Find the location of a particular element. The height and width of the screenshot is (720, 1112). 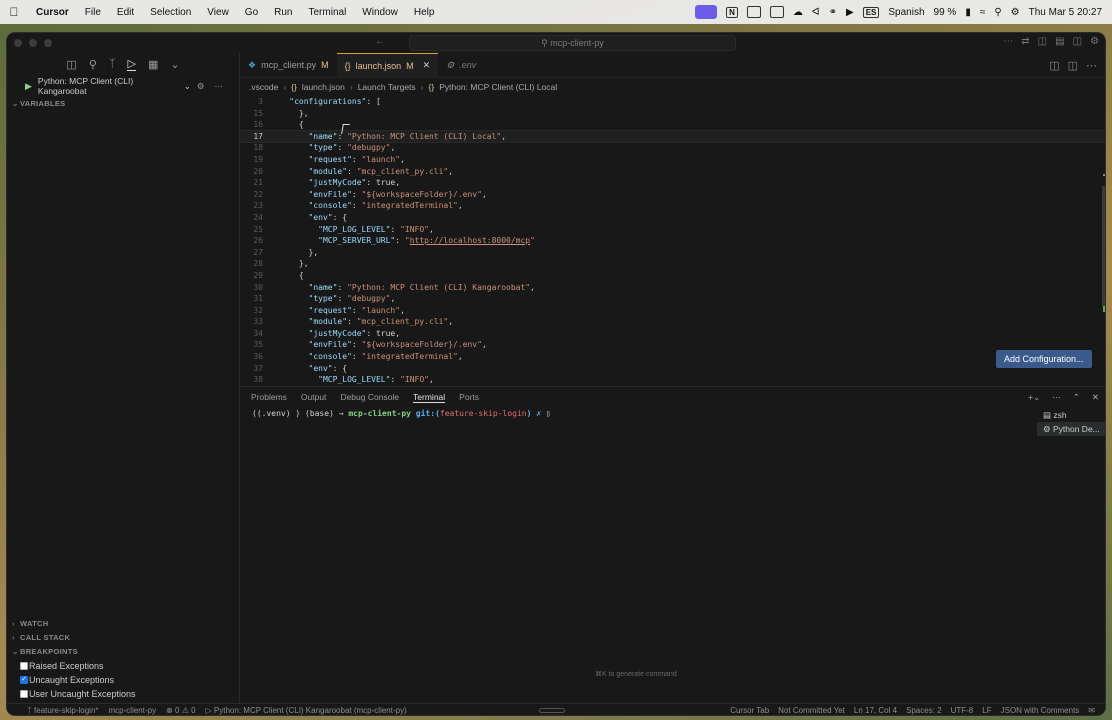

open-changes-icon: ◫ is located at coordinates (1054, 65).